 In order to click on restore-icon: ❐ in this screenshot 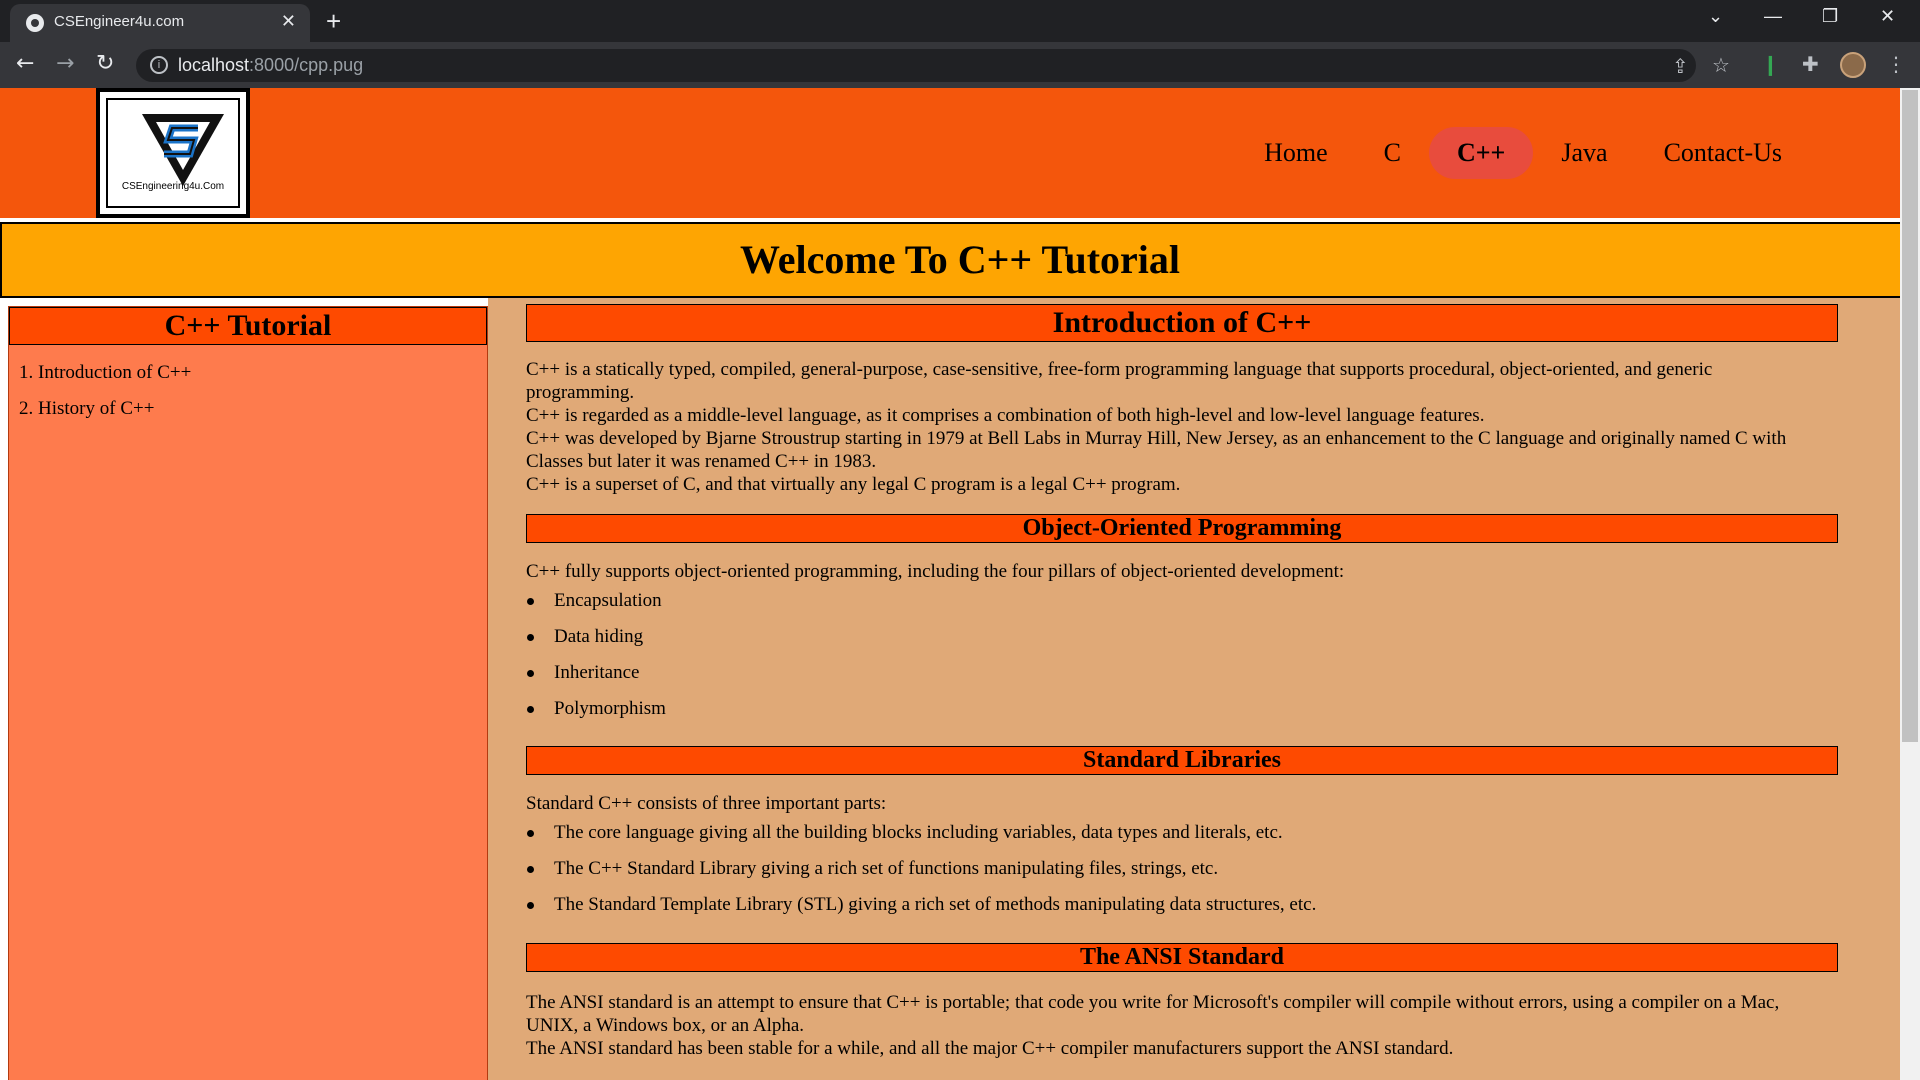, I will do `click(1830, 16)`.